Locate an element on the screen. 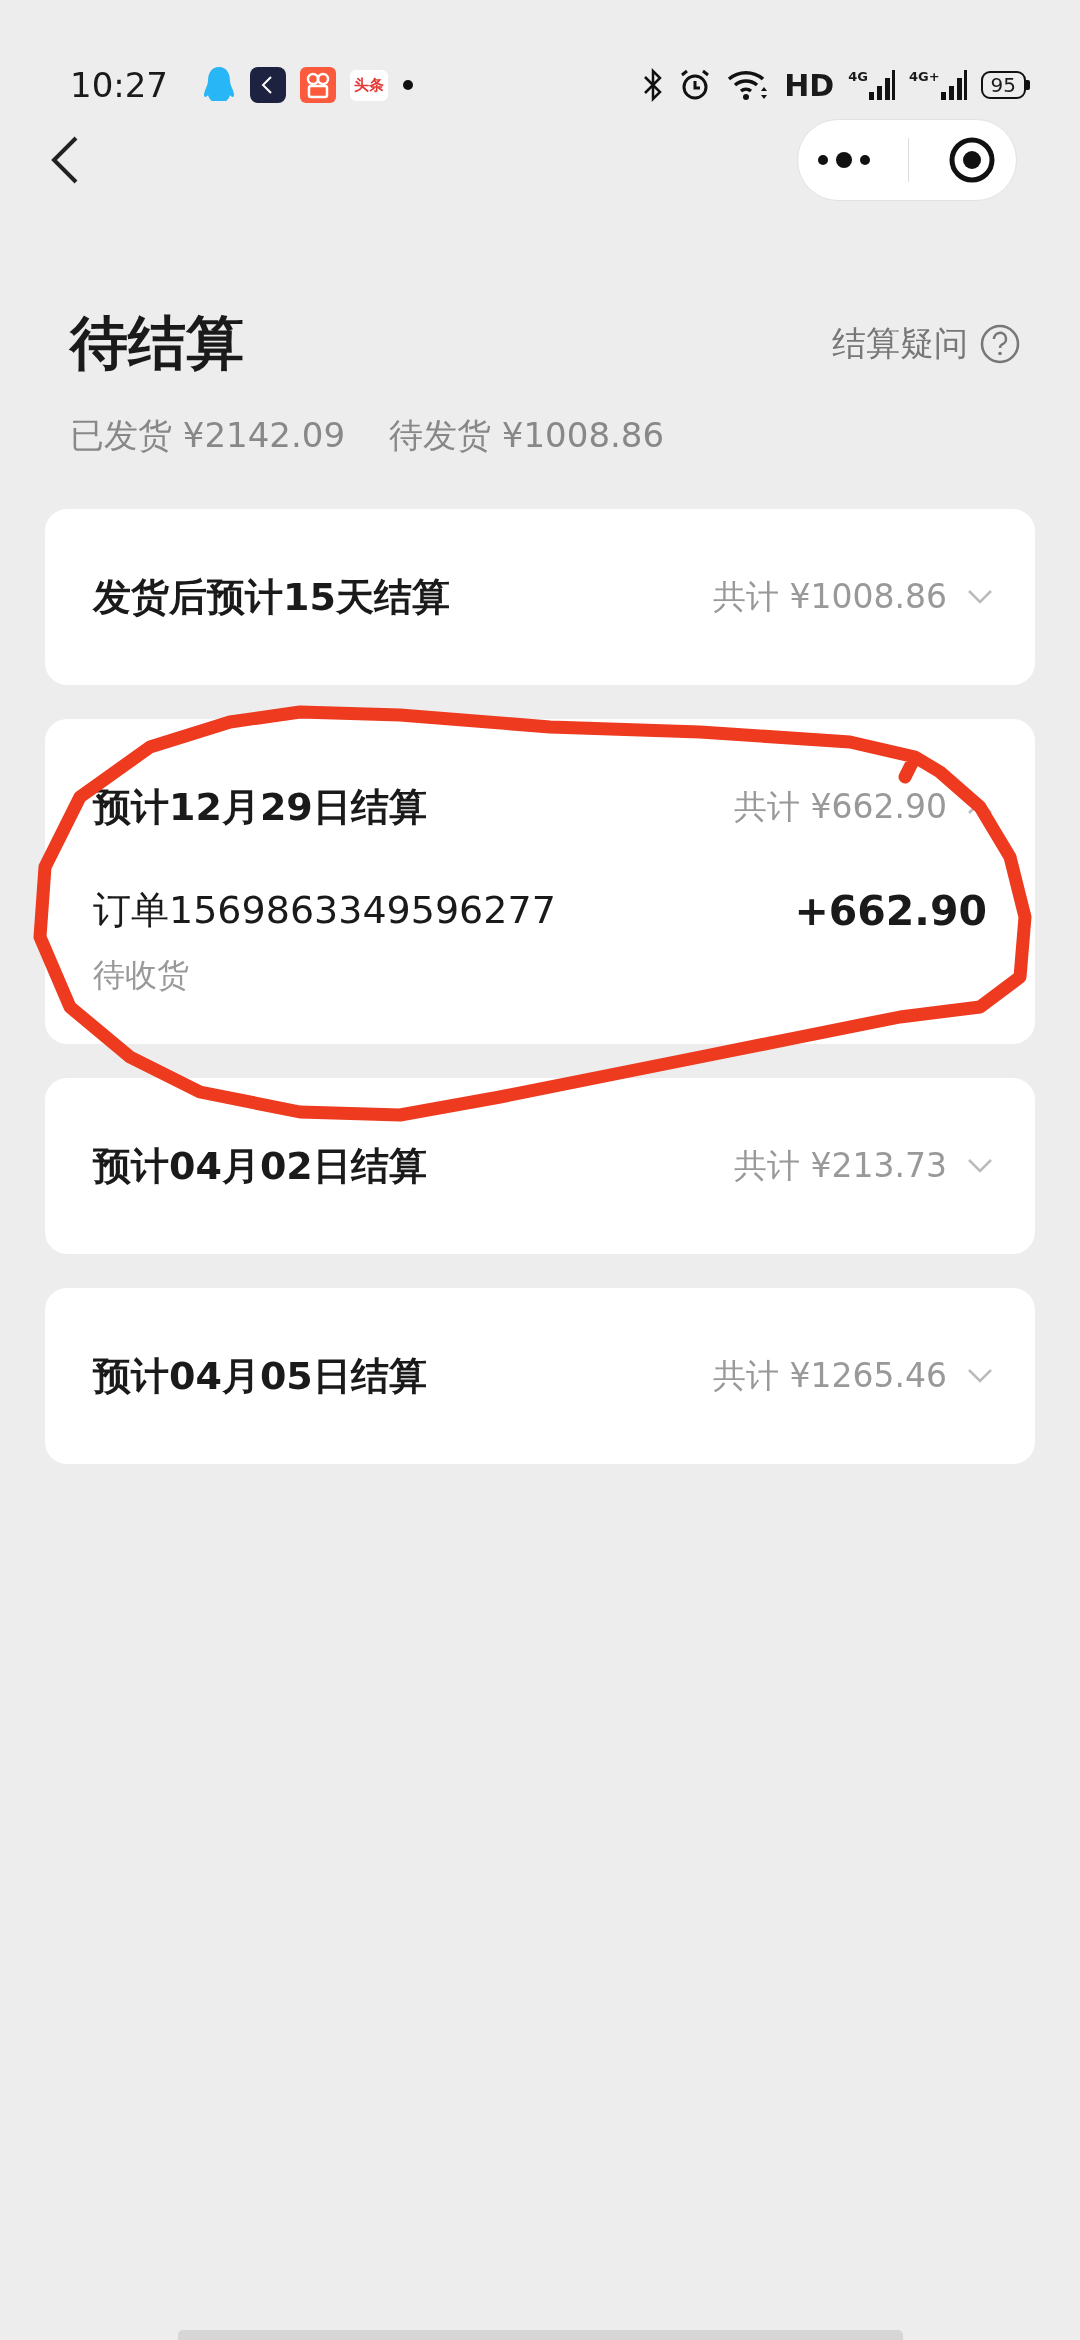 The width and height of the screenshot is (1080, 2340). video-app-icon is located at coordinates (318, 85).